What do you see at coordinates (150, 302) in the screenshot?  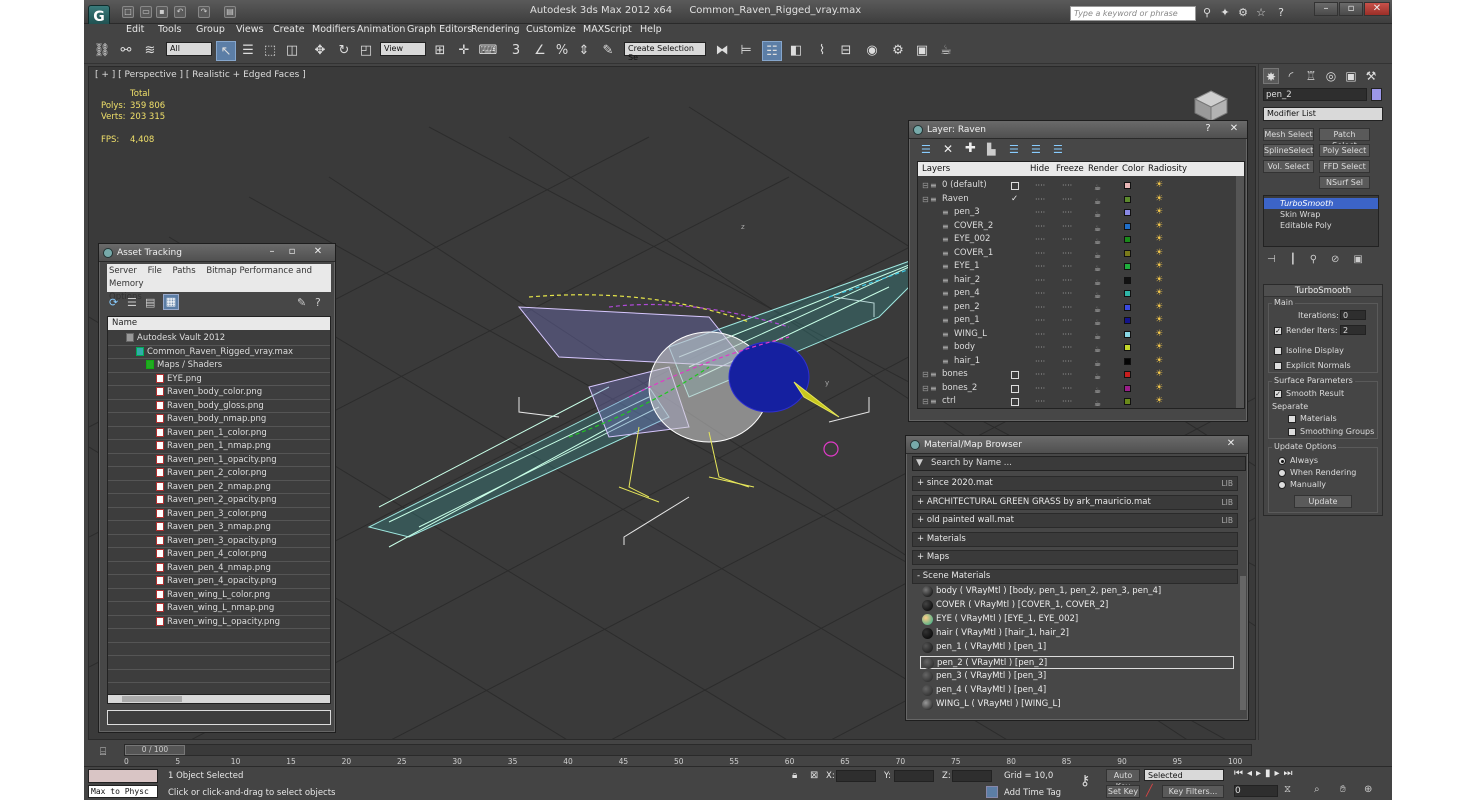 I see `detail-view-icon: ▤` at bounding box center [150, 302].